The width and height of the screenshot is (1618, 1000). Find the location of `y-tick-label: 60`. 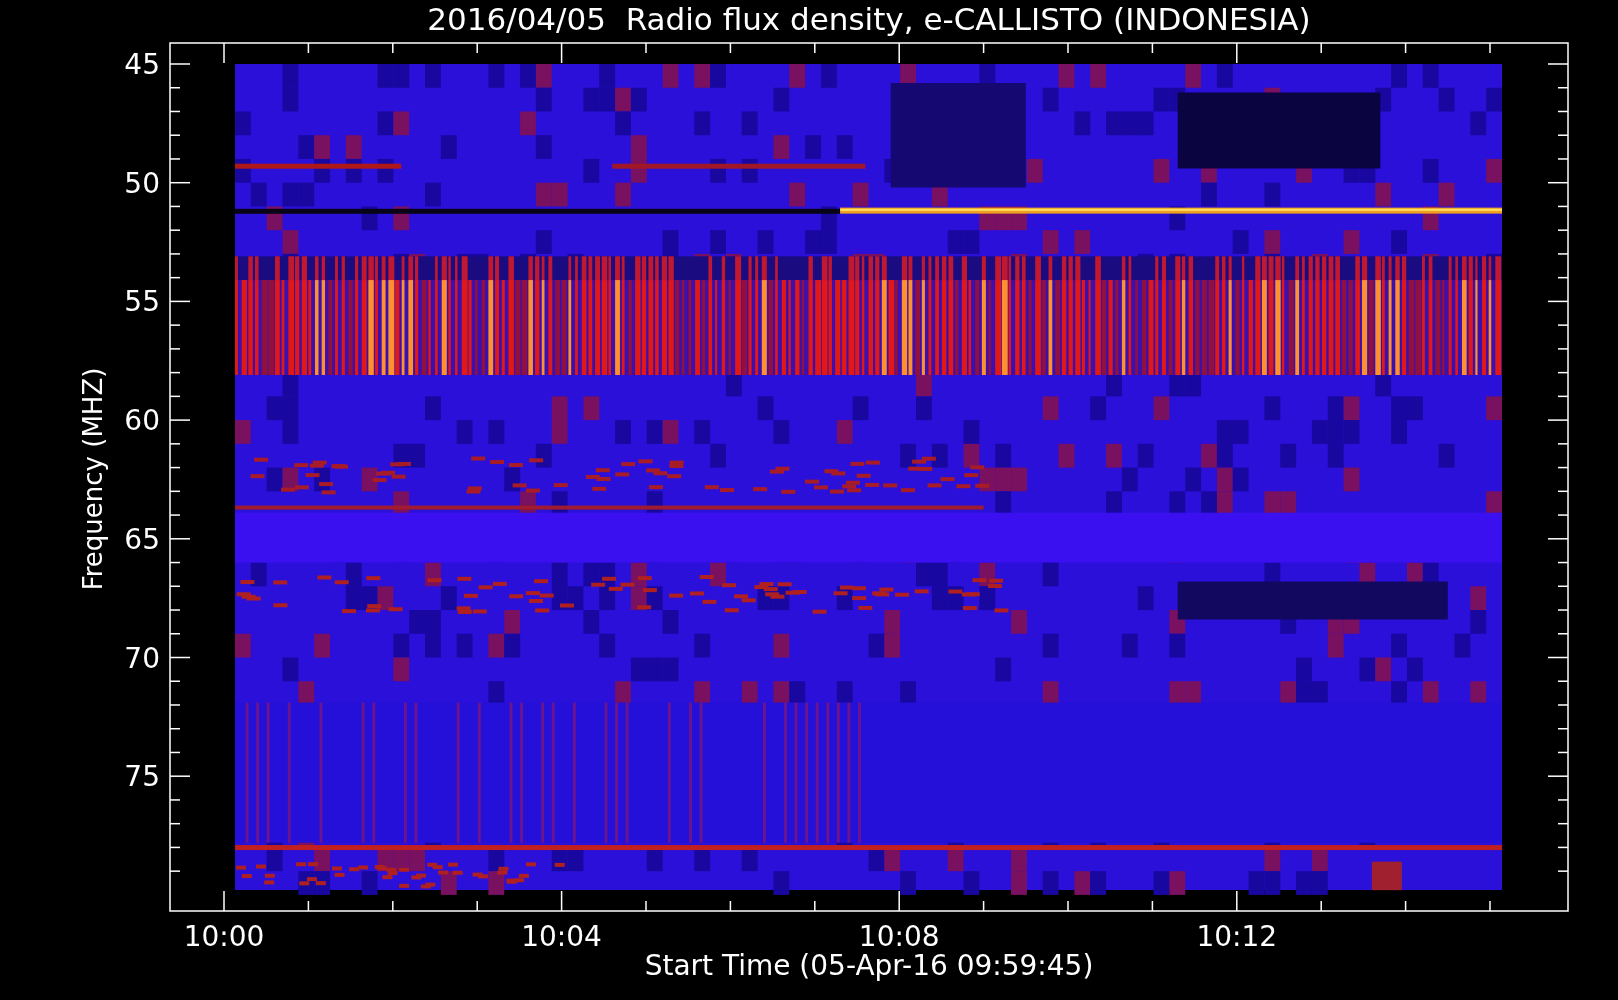

y-tick-label: 60 is located at coordinates (142, 421).